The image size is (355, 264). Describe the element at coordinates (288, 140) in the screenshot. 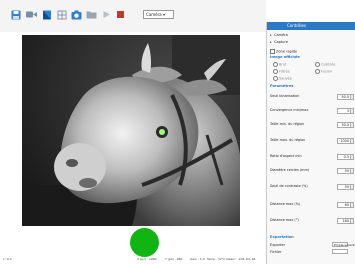

I see `field-label: Taille max. du région` at that location.